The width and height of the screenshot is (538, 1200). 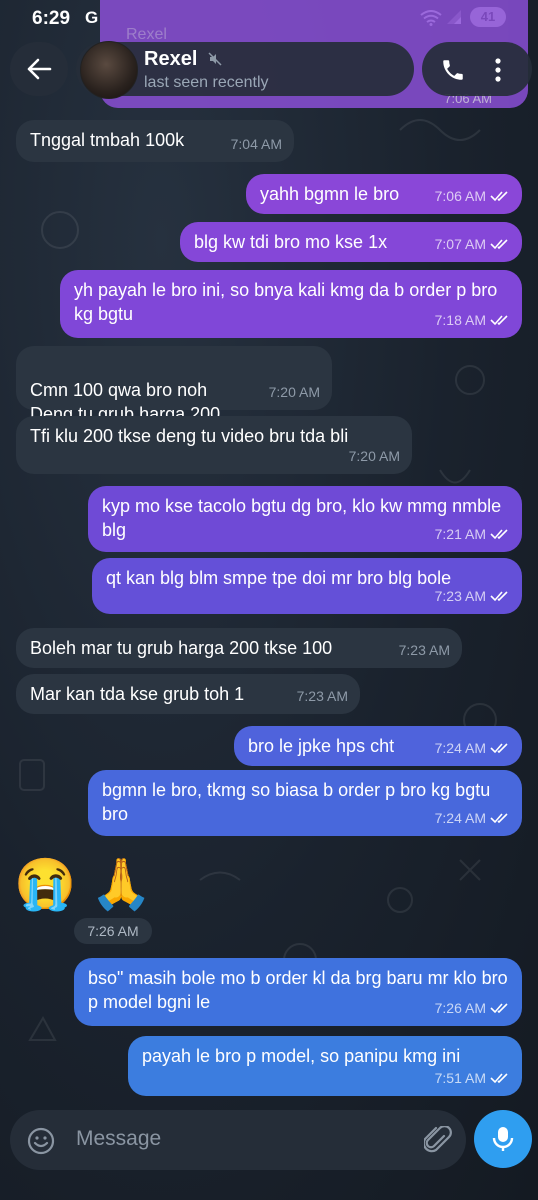 I want to click on voice-record-button, so click(x=503, y=1139).